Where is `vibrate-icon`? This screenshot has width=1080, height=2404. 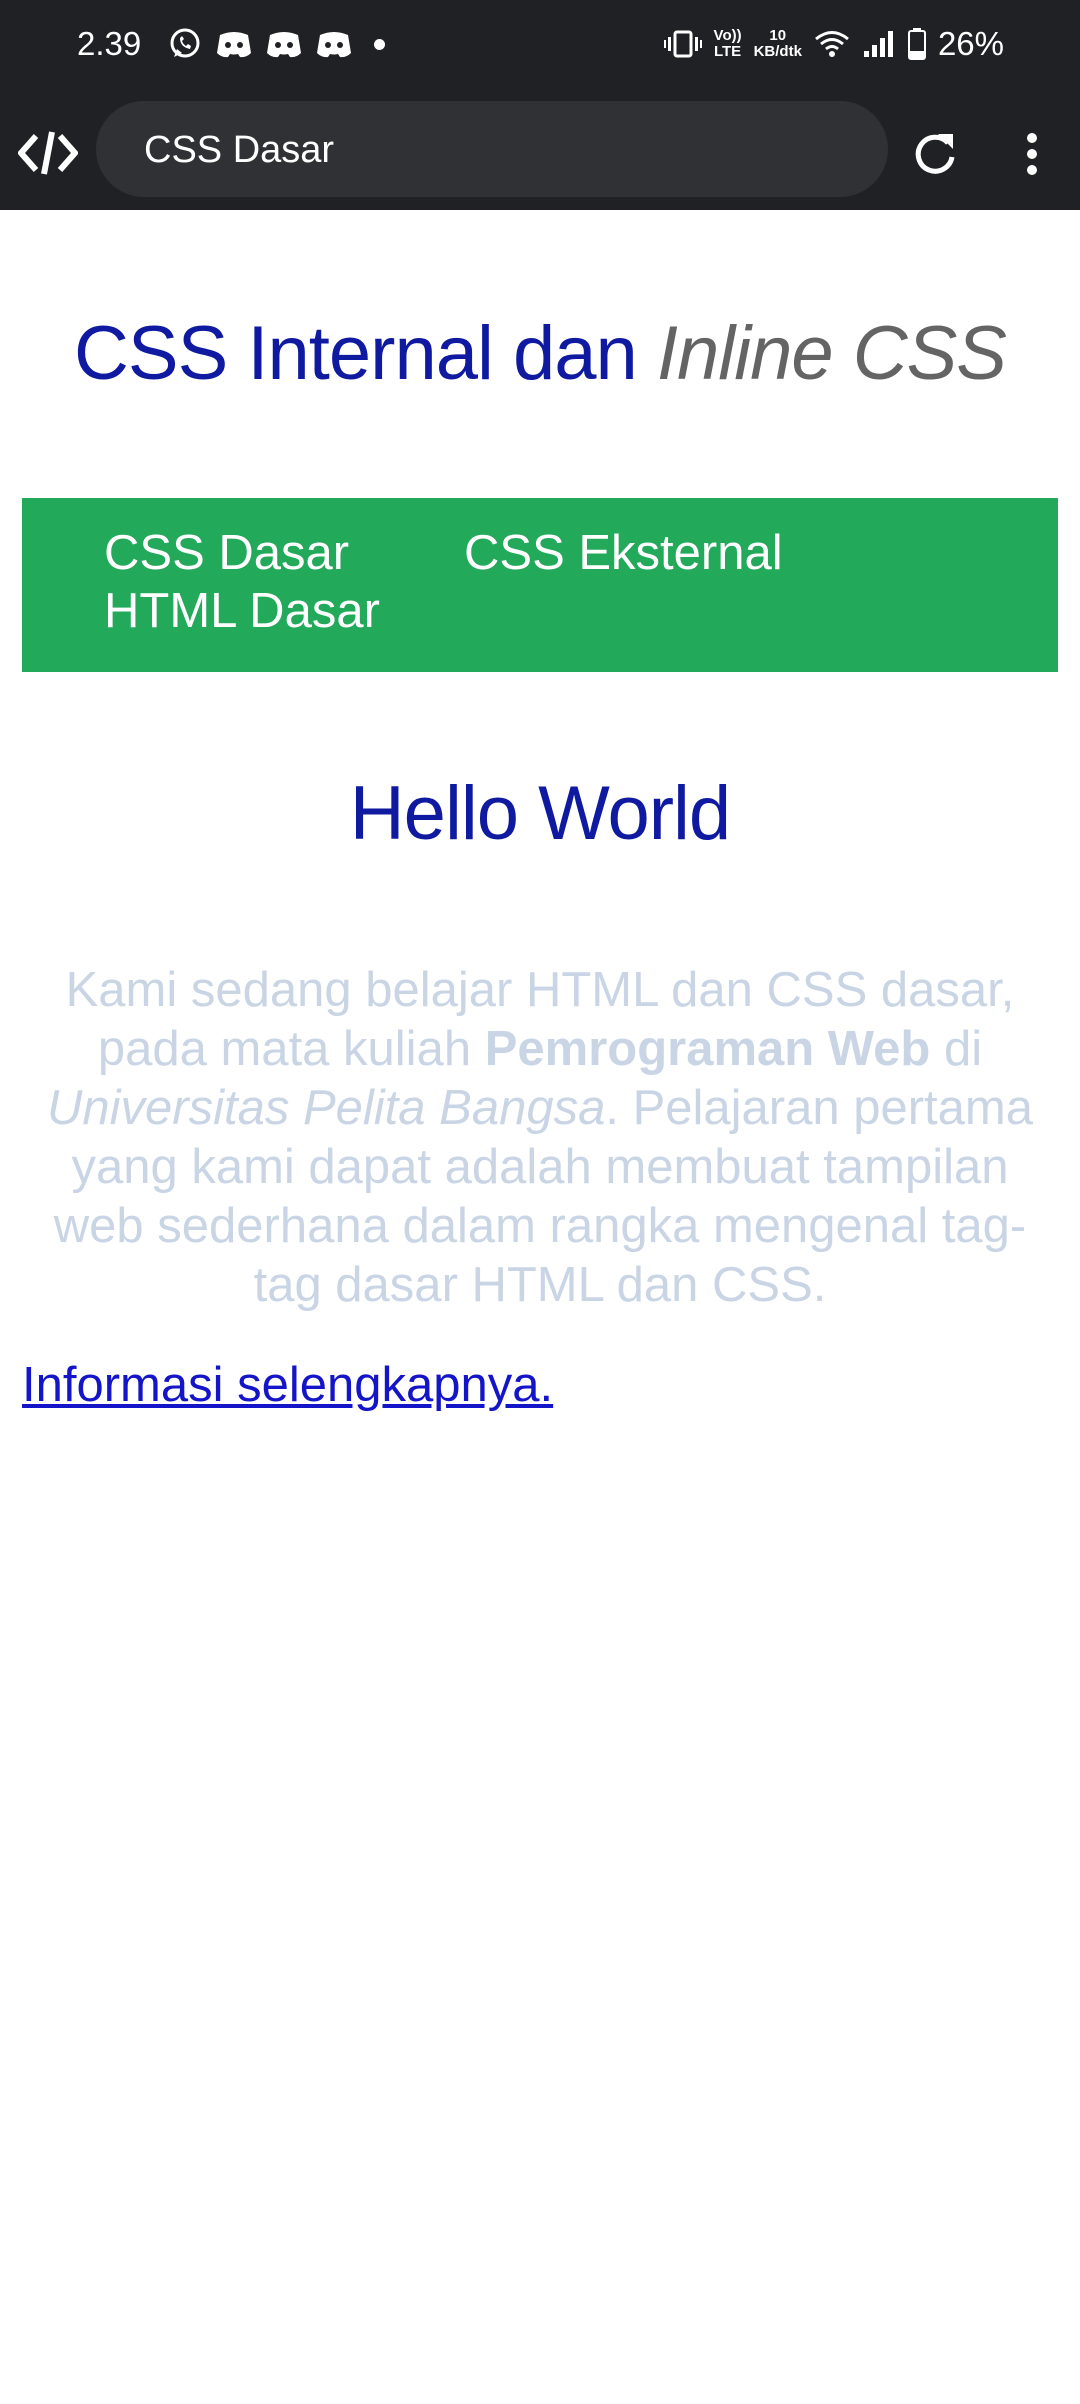 vibrate-icon is located at coordinates (682, 44).